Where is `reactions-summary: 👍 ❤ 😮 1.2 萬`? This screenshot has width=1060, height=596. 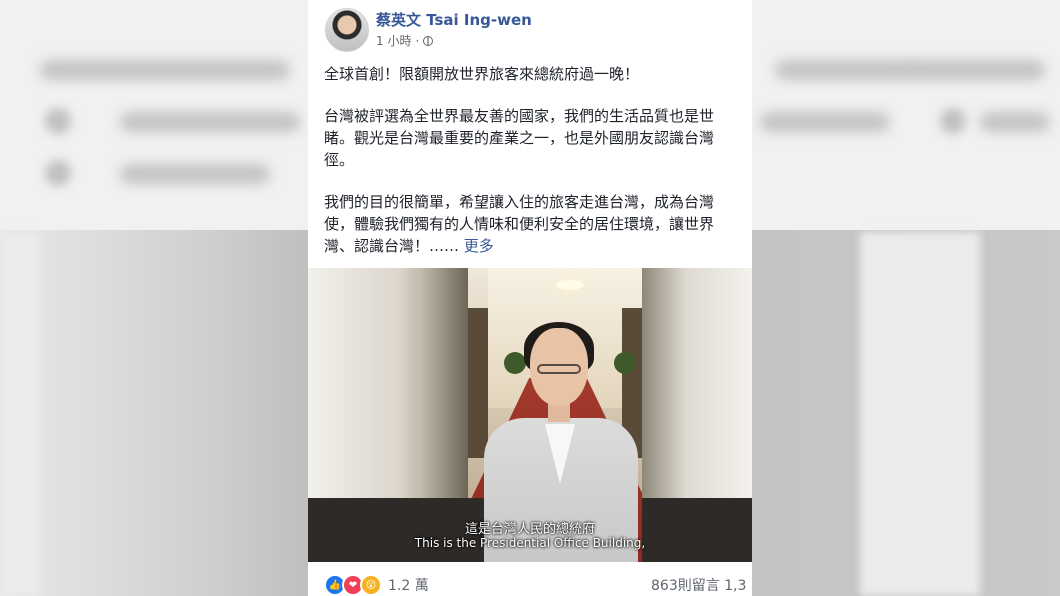
reactions-summary: 👍 ❤ 😮 1.2 萬 is located at coordinates (376, 585).